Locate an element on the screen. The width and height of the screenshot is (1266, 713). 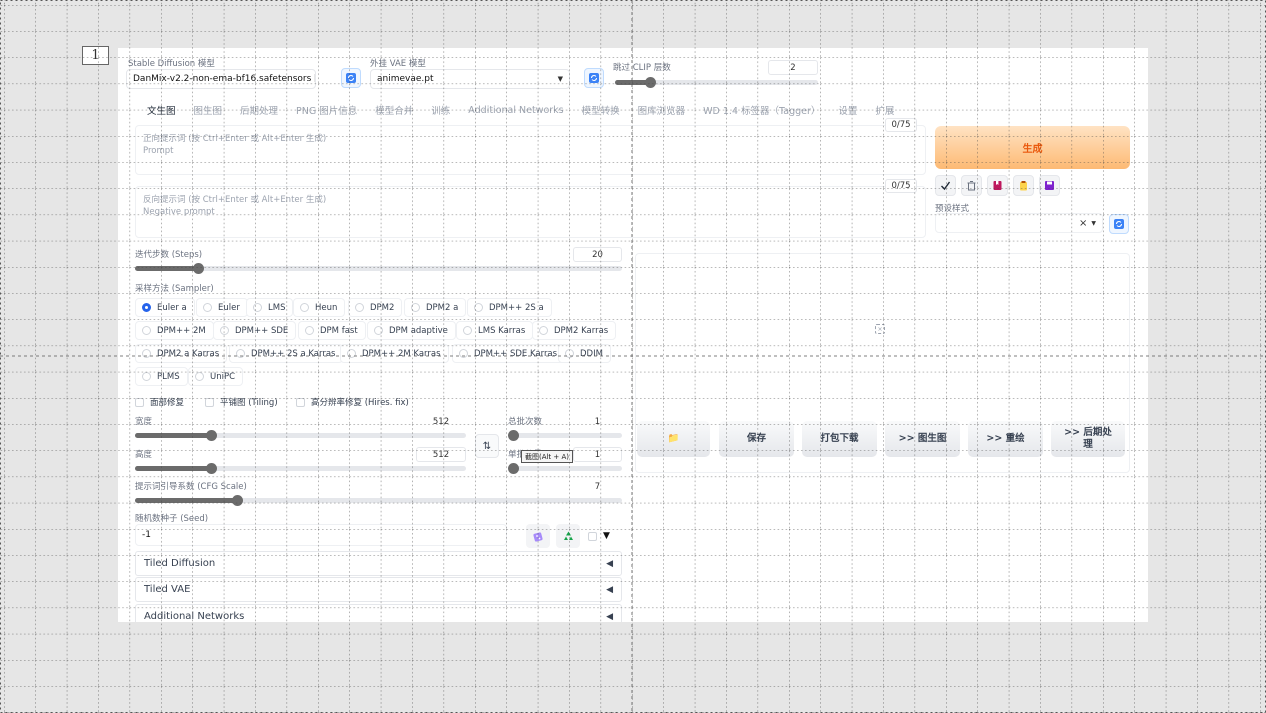
restore-faces-checkbox: 面部修复 is located at coordinates (159, 402).